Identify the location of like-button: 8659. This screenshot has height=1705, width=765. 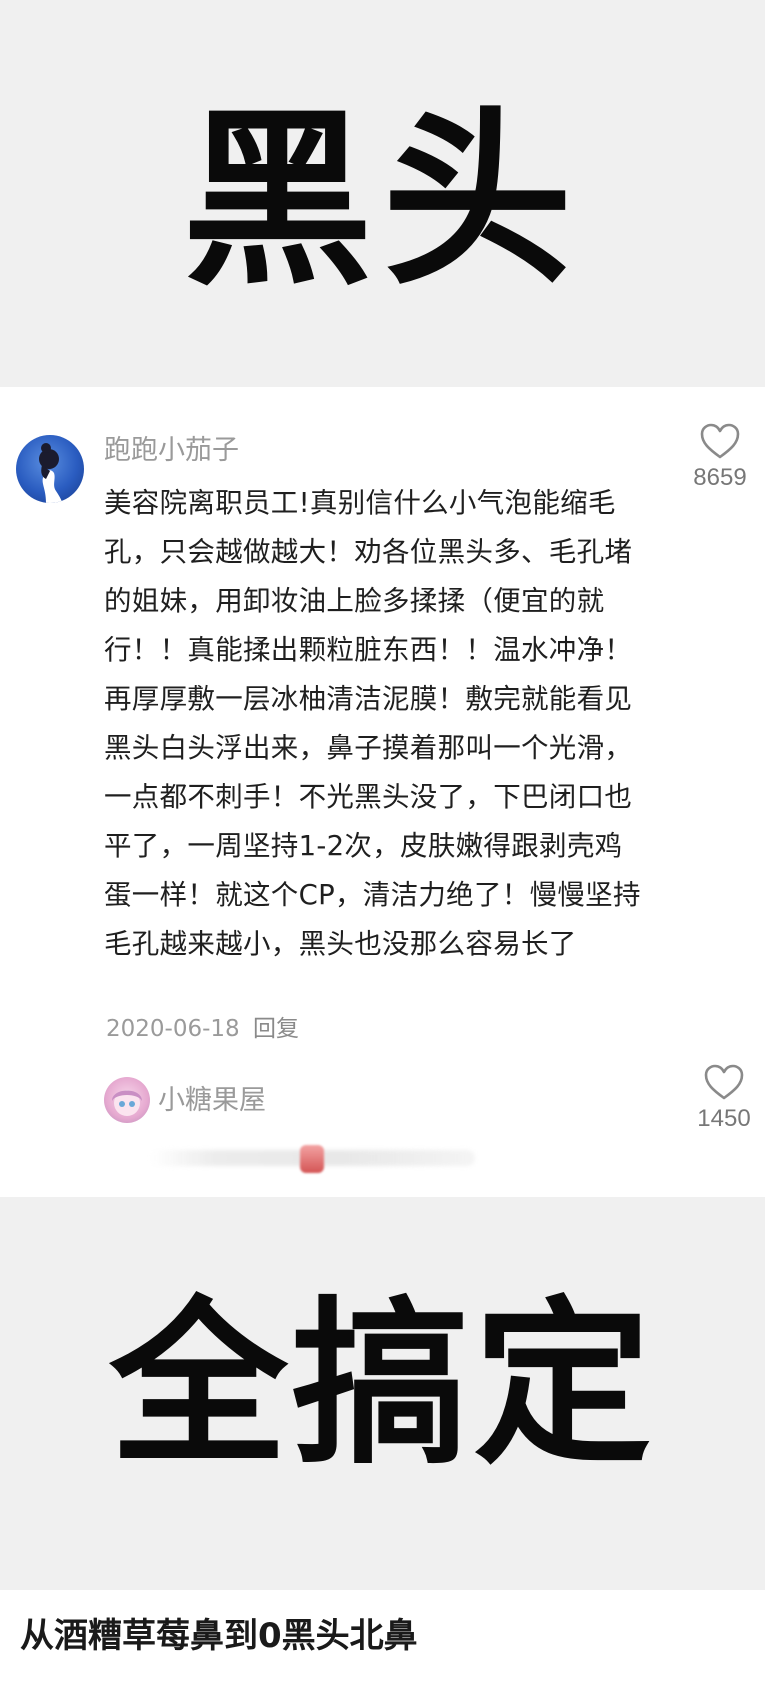
(720, 457).